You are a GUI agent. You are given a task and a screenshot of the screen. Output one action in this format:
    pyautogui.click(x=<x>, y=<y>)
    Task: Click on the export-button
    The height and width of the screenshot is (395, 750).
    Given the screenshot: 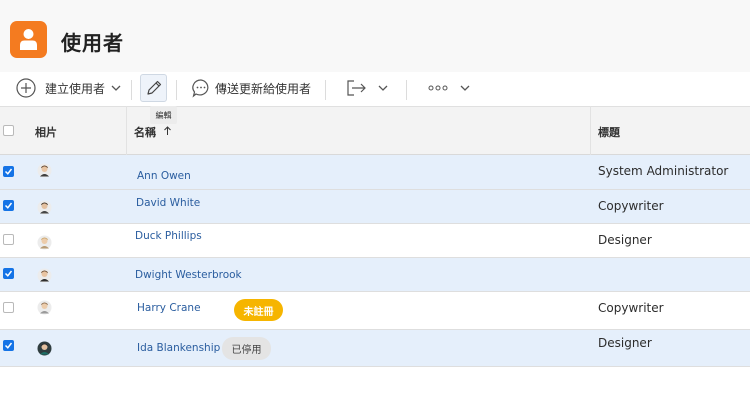 What is the action you would take?
    pyautogui.click(x=367, y=88)
    